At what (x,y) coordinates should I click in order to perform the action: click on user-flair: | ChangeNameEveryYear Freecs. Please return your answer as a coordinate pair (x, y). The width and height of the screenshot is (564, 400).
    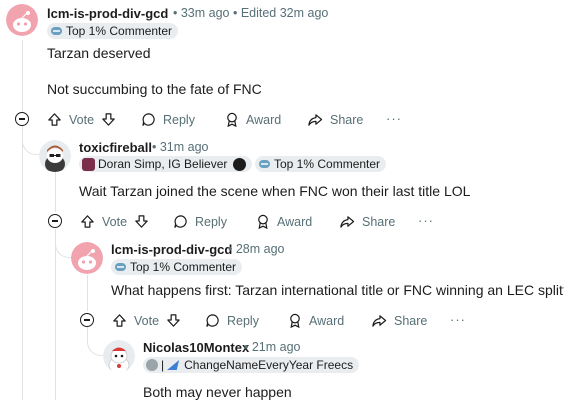
    Looking at the image, I should click on (251, 365).